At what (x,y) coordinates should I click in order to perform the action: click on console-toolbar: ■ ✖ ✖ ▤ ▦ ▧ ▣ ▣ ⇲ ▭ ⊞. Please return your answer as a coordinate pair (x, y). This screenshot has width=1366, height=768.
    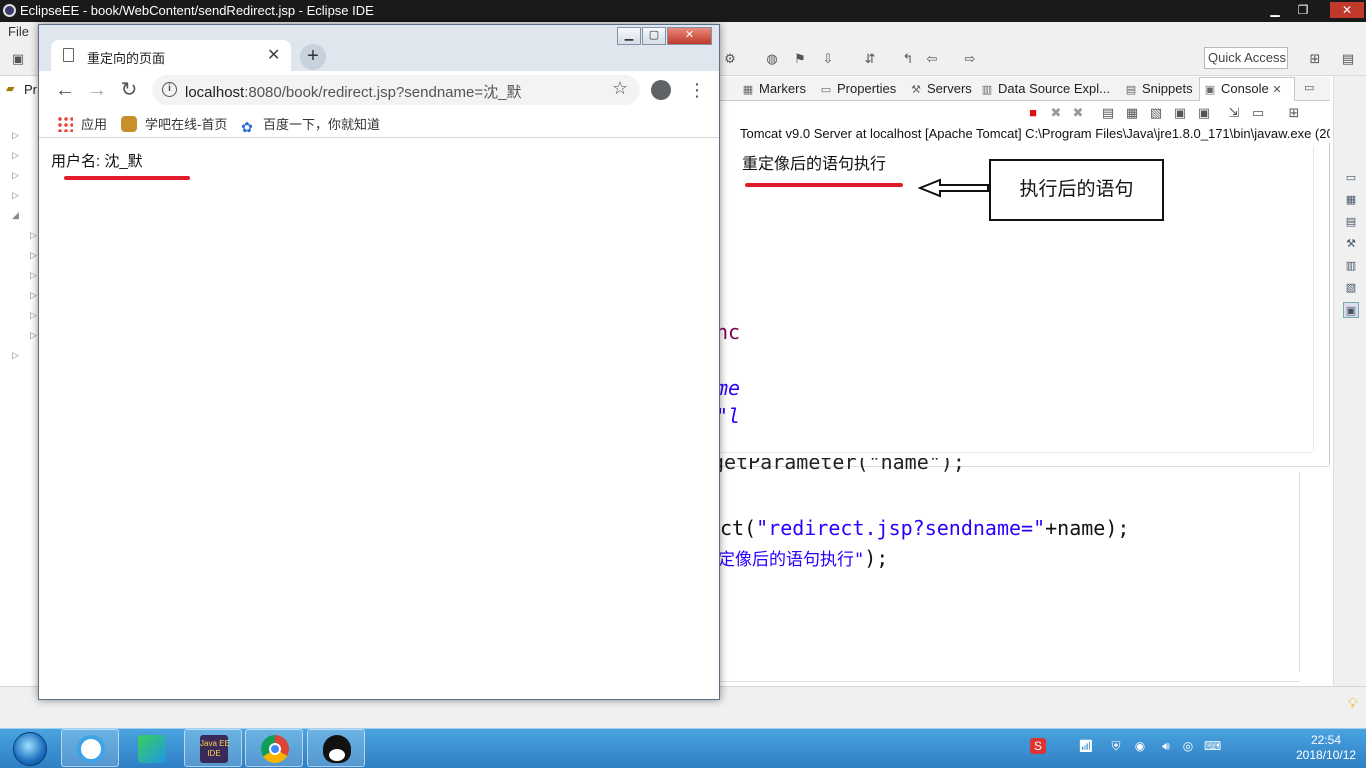
    Looking at the image, I should click on (1025, 113).